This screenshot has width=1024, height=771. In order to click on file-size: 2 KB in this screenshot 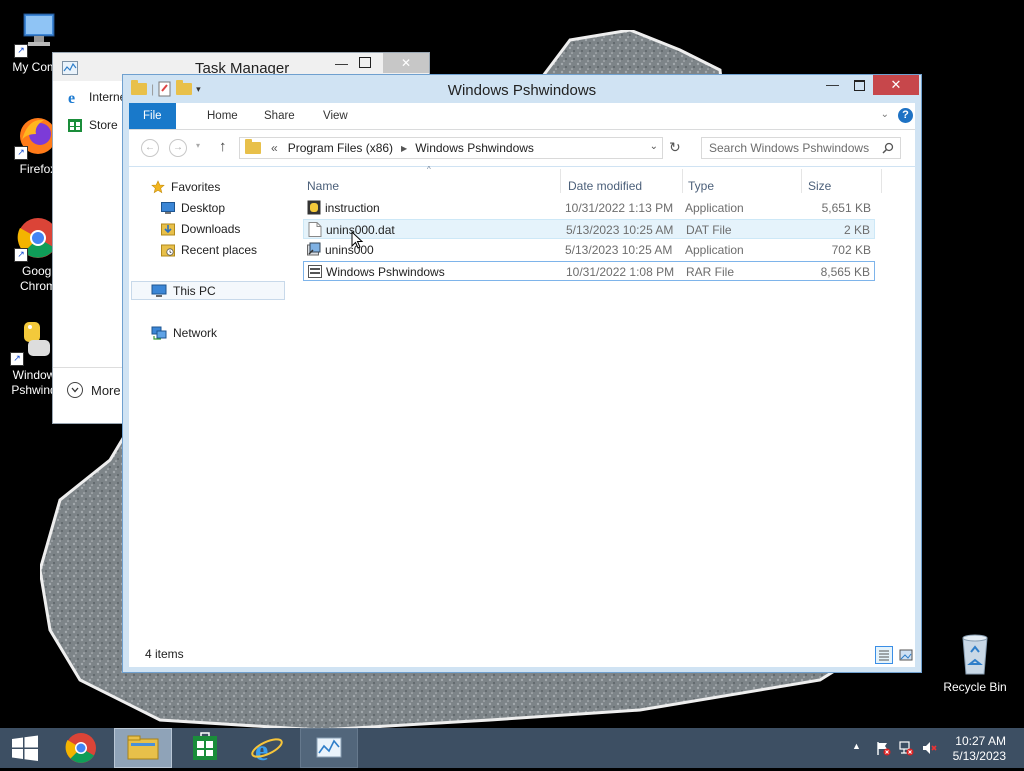, I will do `click(856, 230)`.